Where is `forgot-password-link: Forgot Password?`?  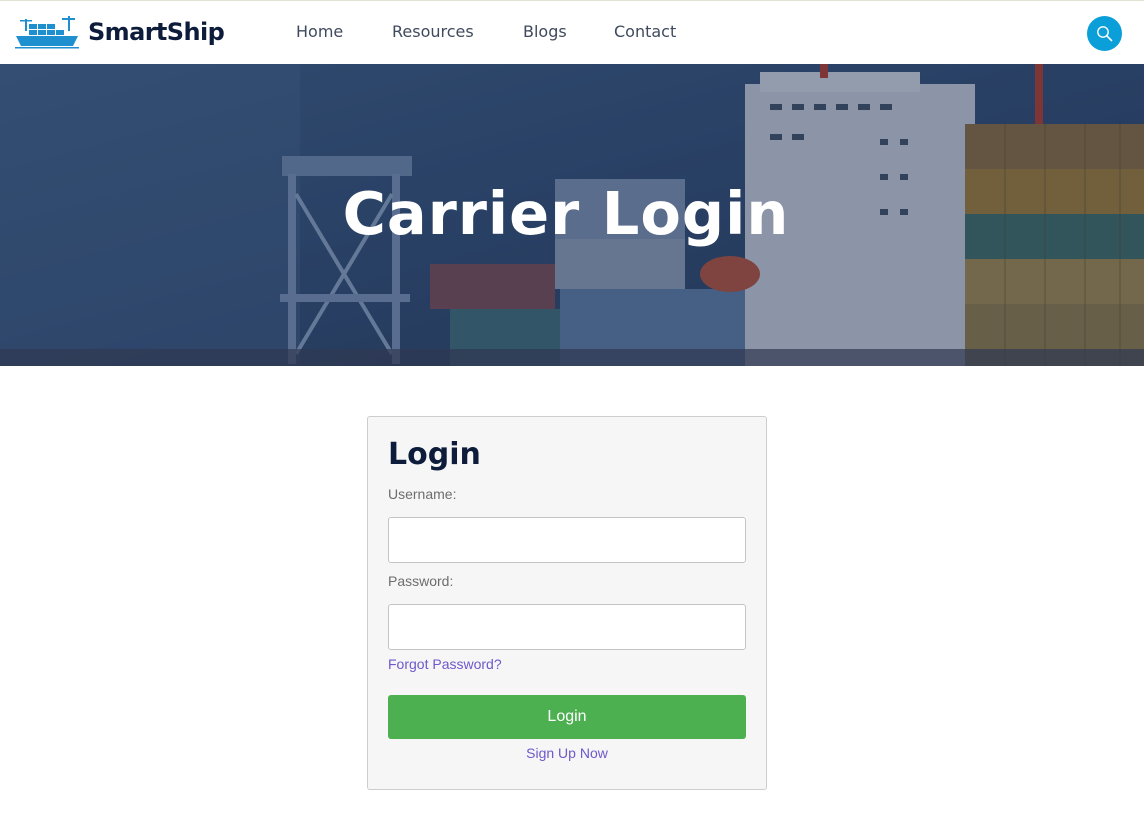 forgot-password-link: Forgot Password? is located at coordinates (445, 664).